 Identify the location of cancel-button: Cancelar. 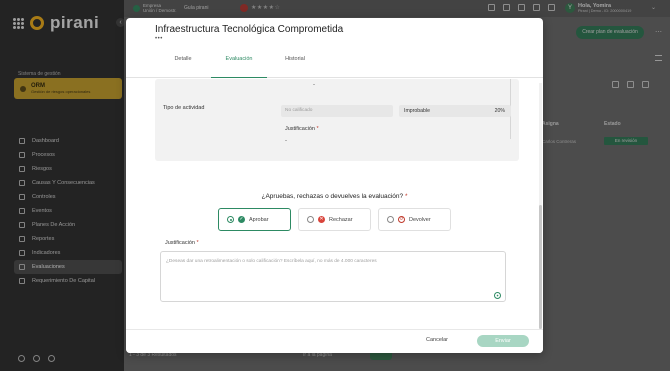
(437, 340).